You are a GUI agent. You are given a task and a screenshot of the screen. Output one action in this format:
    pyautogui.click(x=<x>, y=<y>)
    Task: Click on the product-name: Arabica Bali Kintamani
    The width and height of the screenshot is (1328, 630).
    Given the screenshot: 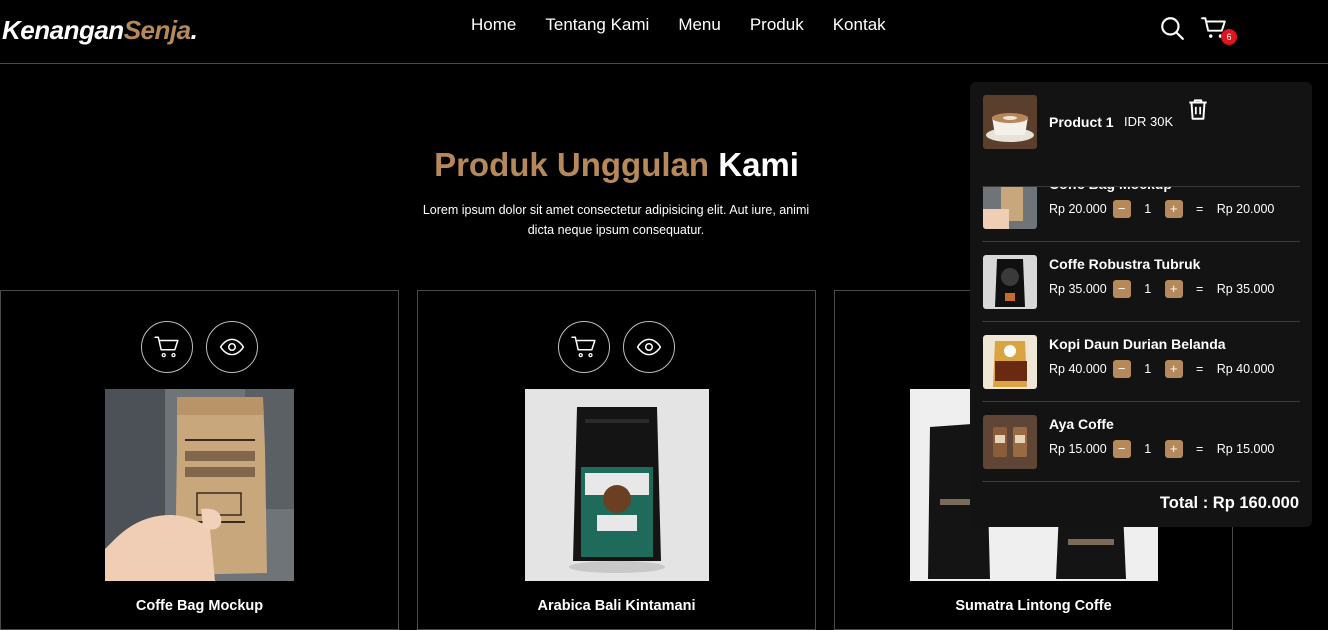 What is the action you would take?
    pyautogui.click(x=616, y=606)
    